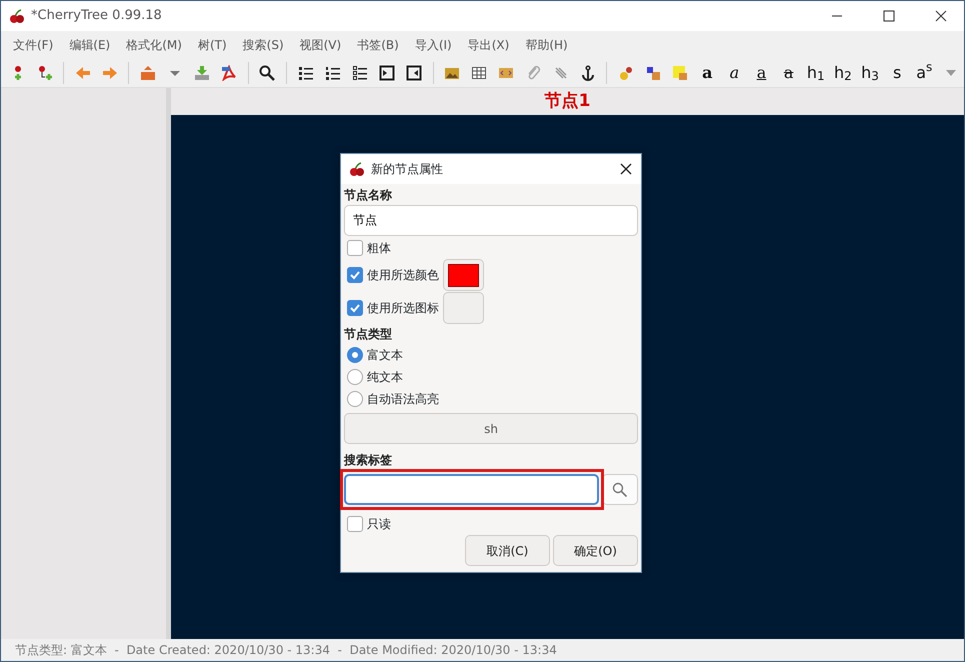 The height and width of the screenshot is (662, 965). Describe the element at coordinates (379, 248) in the screenshot. I see `checkbox-label: 粗体` at that location.